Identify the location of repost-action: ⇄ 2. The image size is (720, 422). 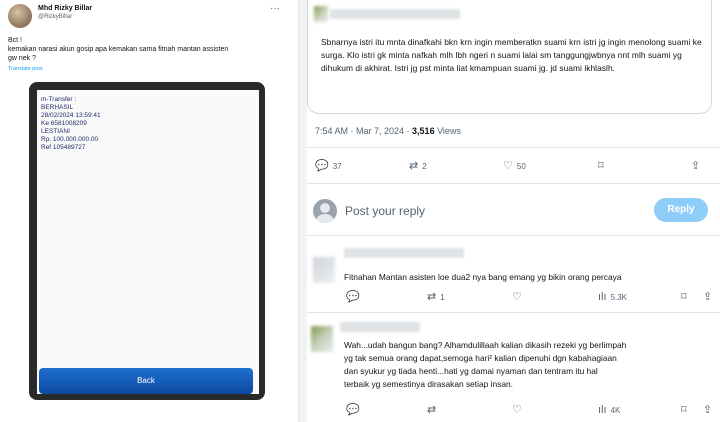
(418, 166).